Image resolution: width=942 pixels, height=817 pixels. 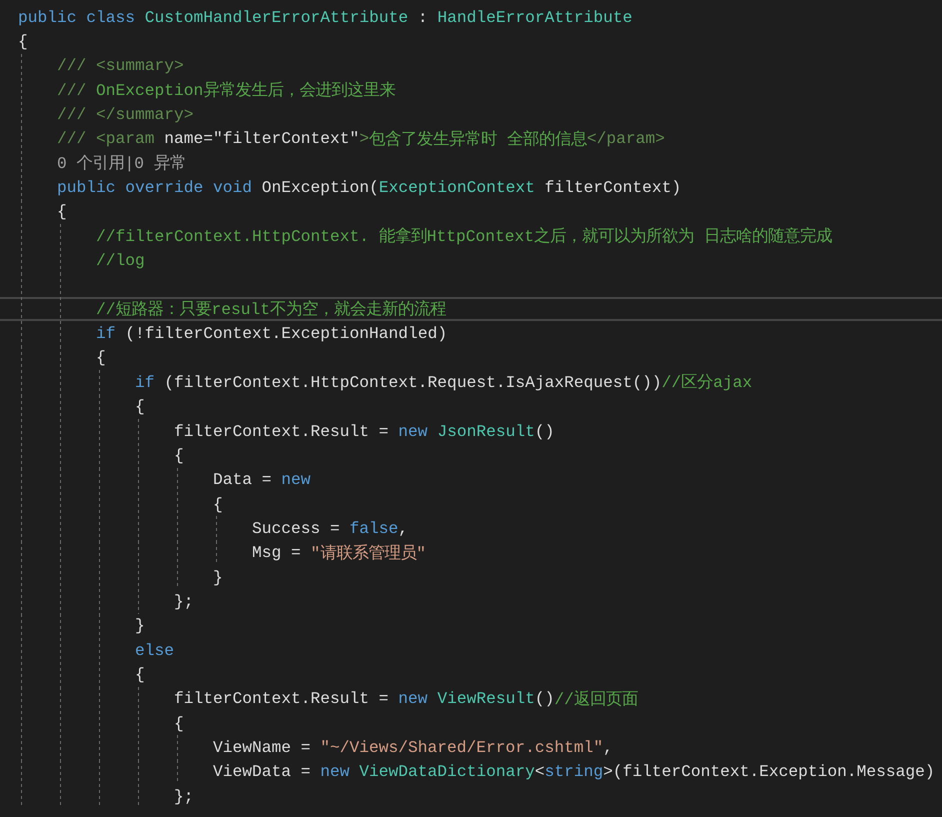 What do you see at coordinates (471, 139) in the screenshot?
I see `code-line: /// <param name="filterContext">包含了发生异常时 全部的信息</param>` at bounding box center [471, 139].